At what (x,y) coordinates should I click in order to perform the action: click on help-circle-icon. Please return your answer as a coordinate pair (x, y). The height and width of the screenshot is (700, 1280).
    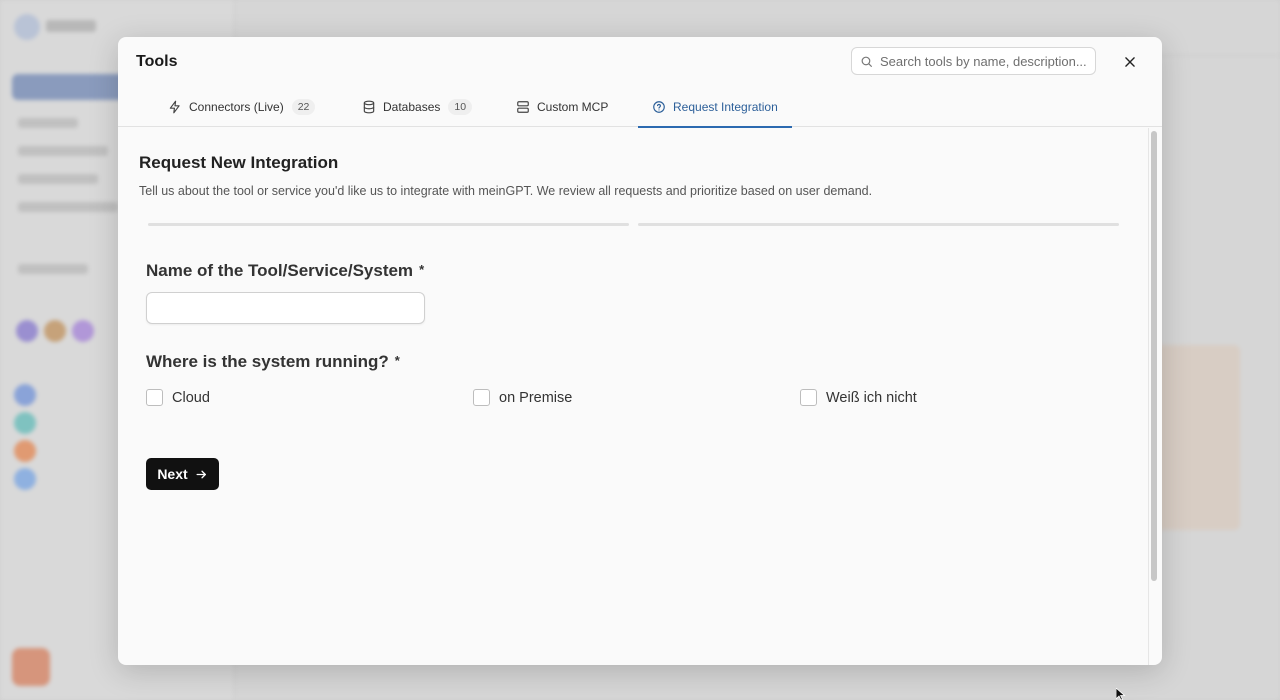
    Looking at the image, I should click on (659, 107).